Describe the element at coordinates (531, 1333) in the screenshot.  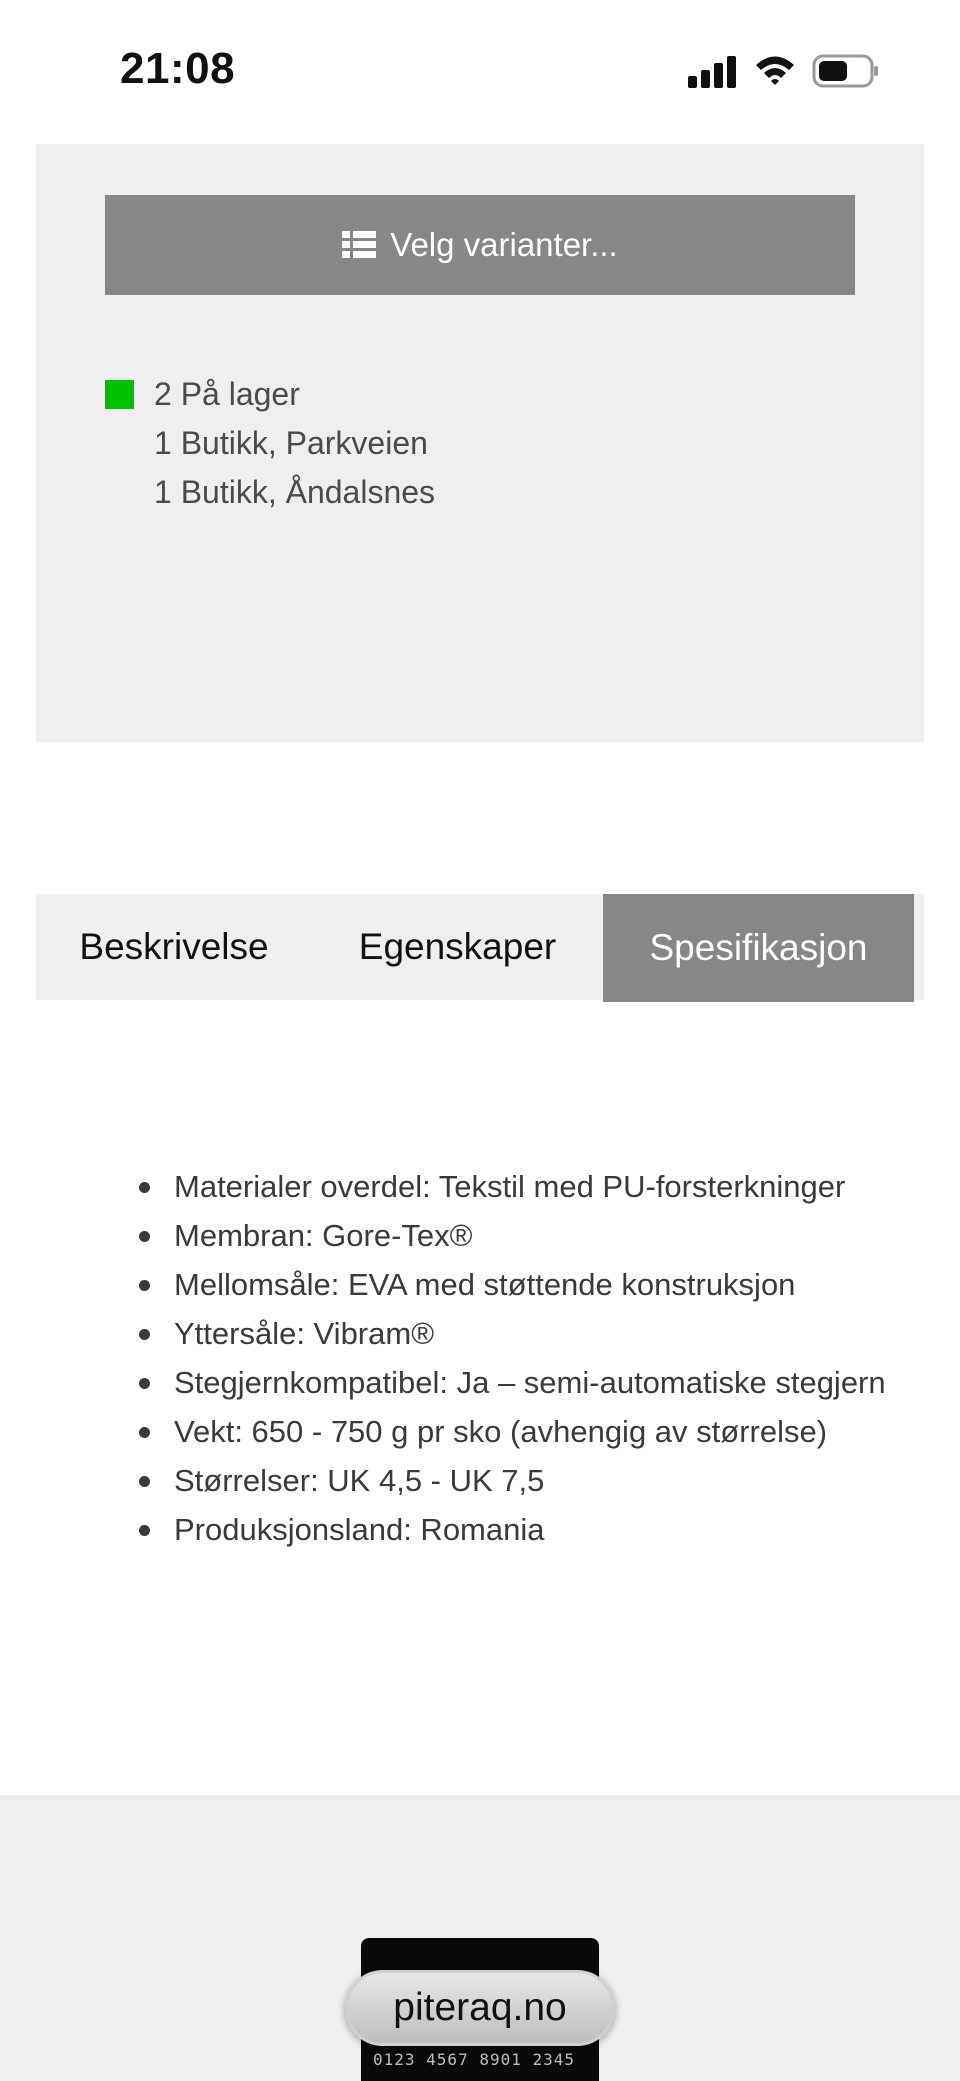
I see `spec-item: Yttersåle: Vibram®` at that location.